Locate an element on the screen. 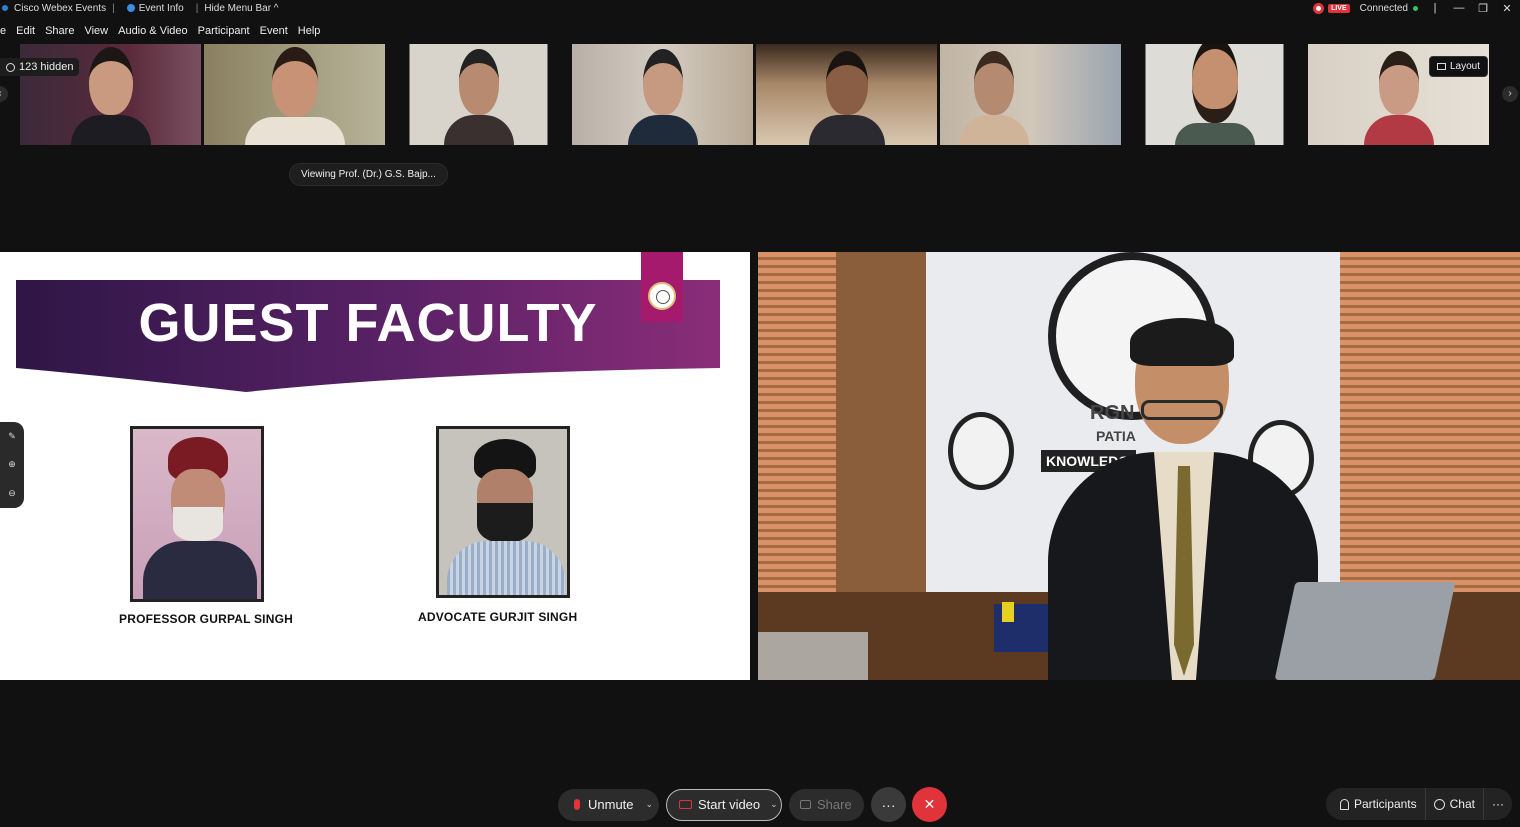  live-badge: LIVE is located at coordinates (1339, 8).